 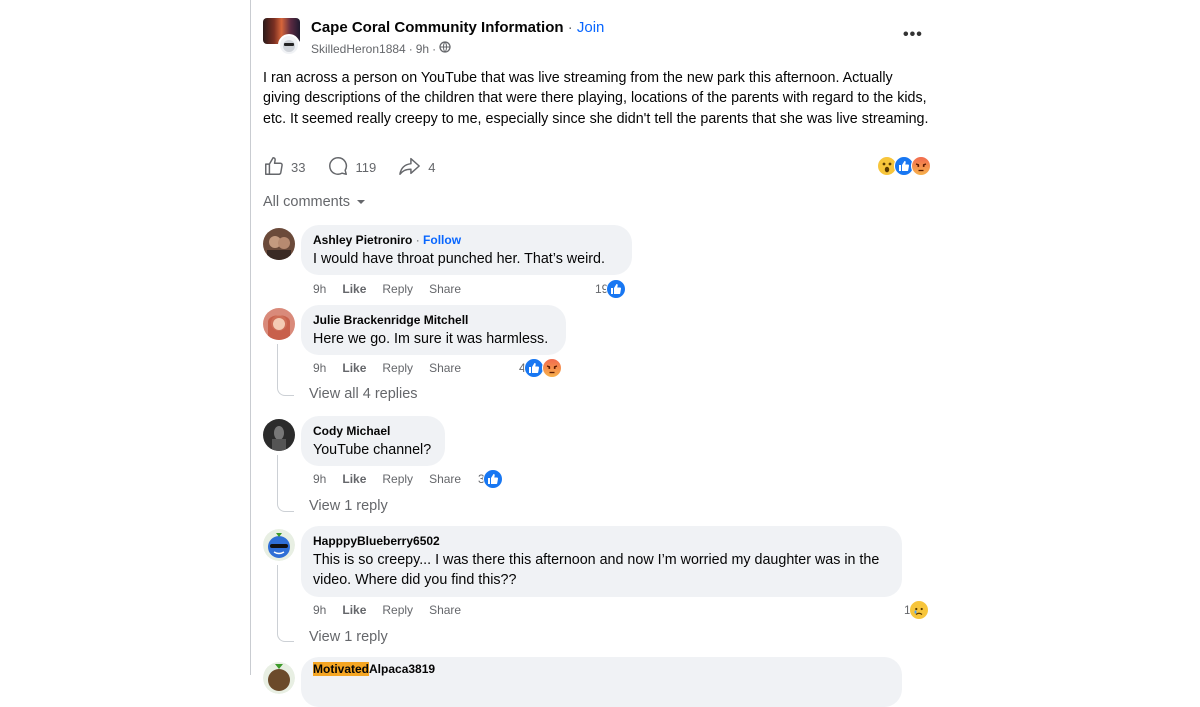 I want to click on follow-link: Follow, so click(x=442, y=240).